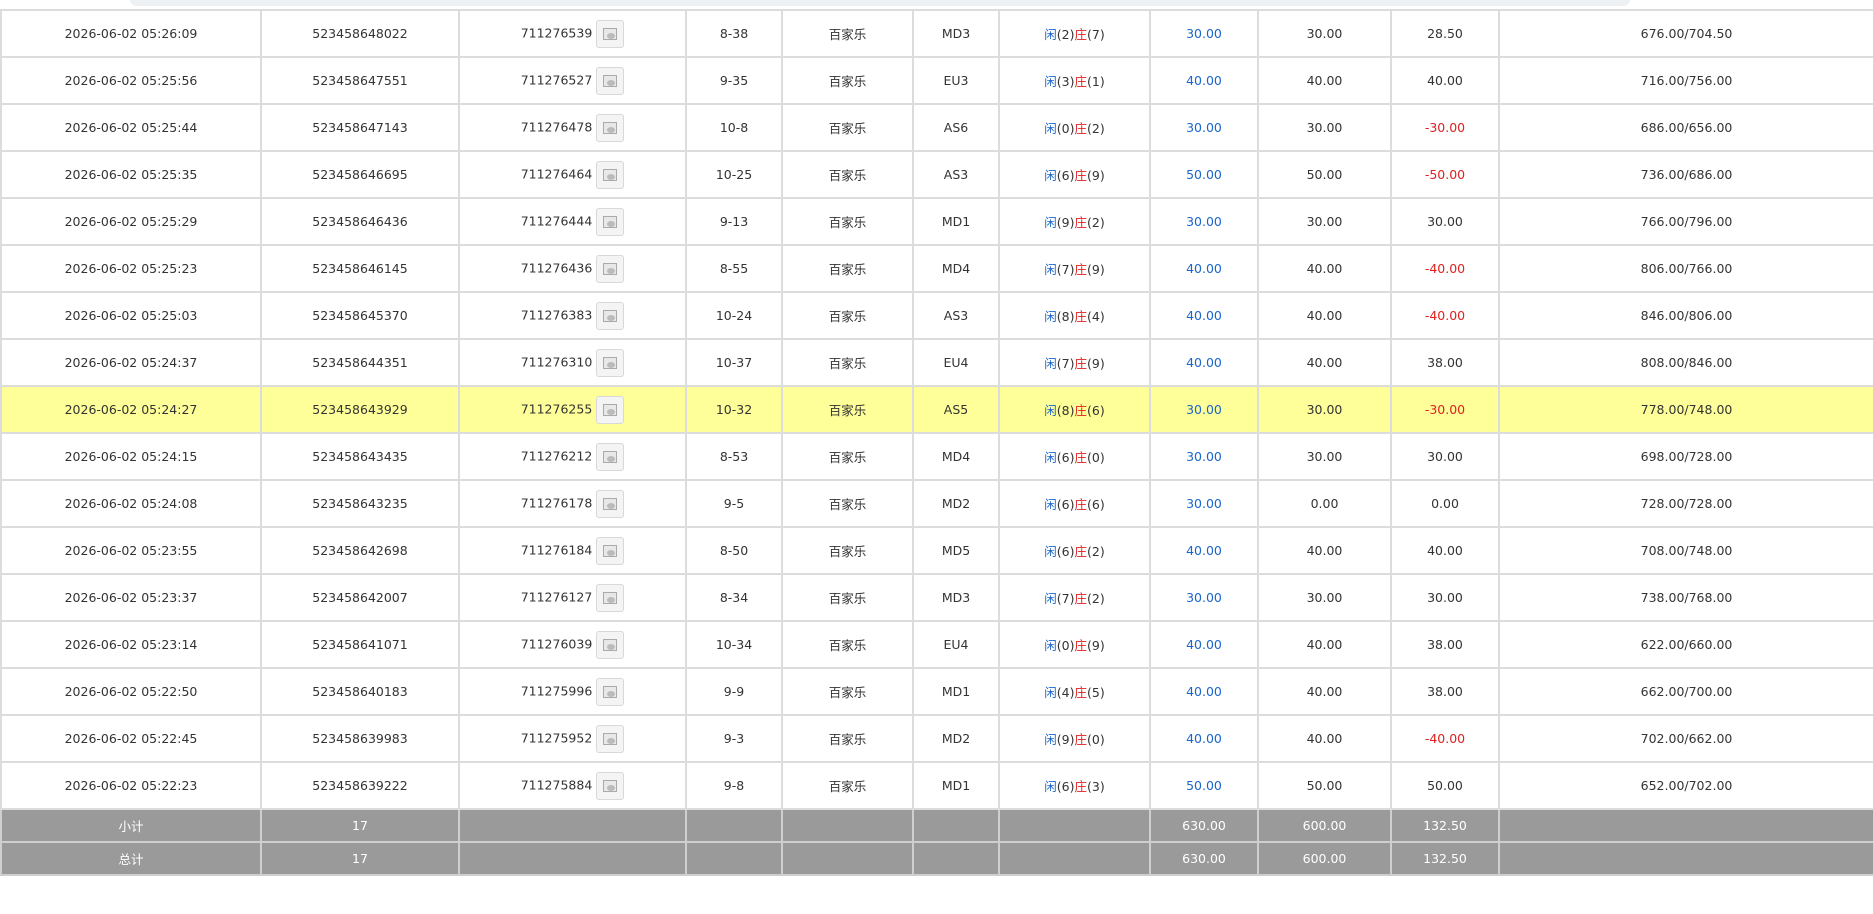 This screenshot has height=914, width=1873. What do you see at coordinates (956, 691) in the screenshot?
I see `table-code: MD1` at bounding box center [956, 691].